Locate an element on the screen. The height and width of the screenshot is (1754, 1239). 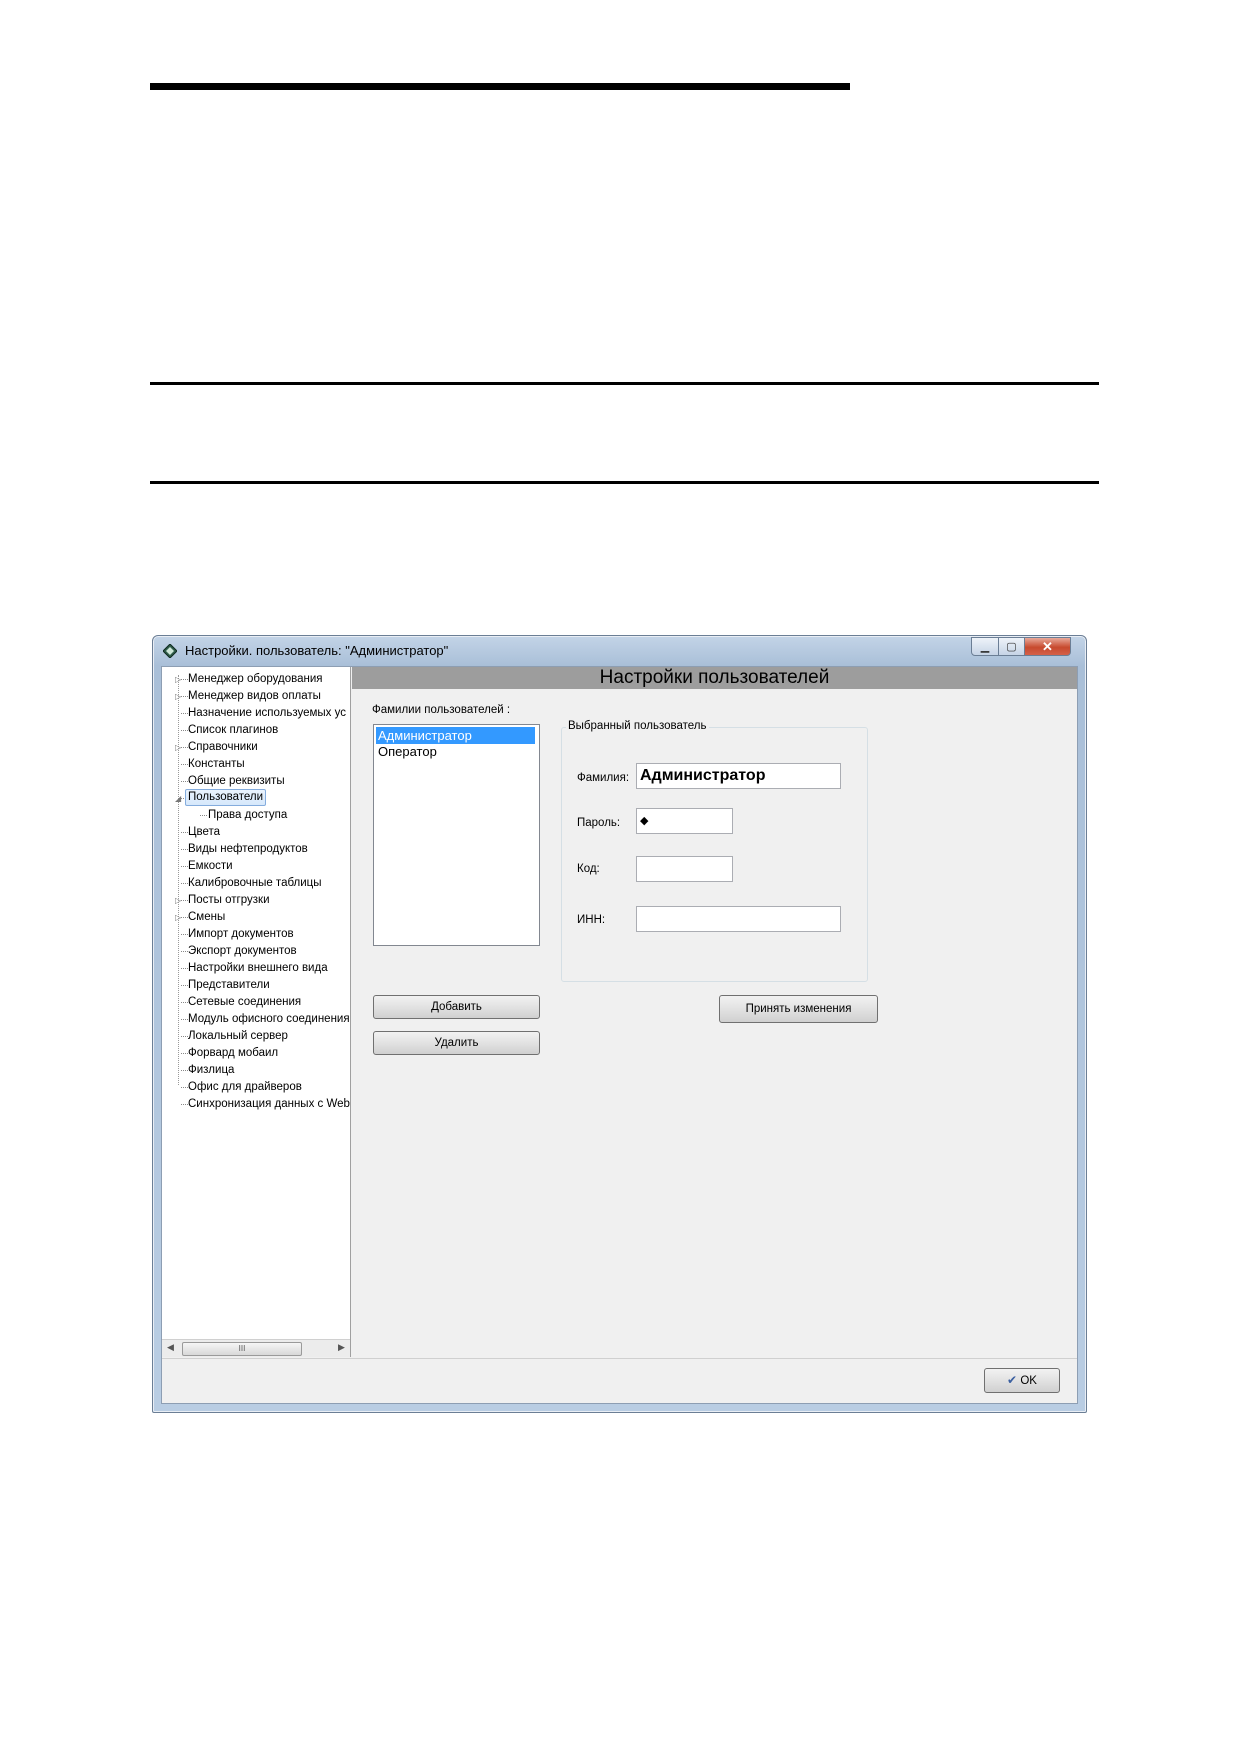
tree-item: ▷ Смены is located at coordinates (256, 917).